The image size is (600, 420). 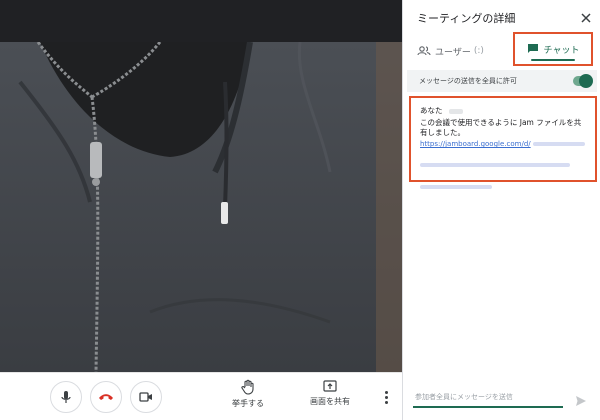 I want to click on send-icon, so click(x=581, y=401).